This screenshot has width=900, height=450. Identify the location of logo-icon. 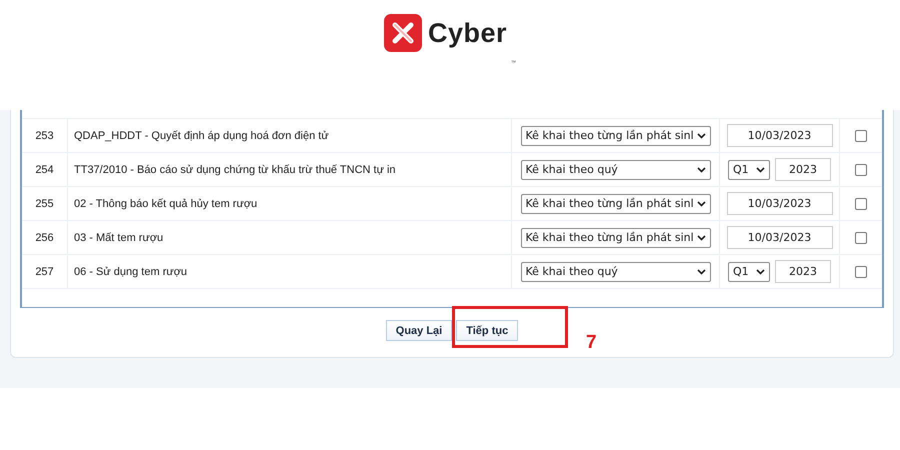
(403, 33).